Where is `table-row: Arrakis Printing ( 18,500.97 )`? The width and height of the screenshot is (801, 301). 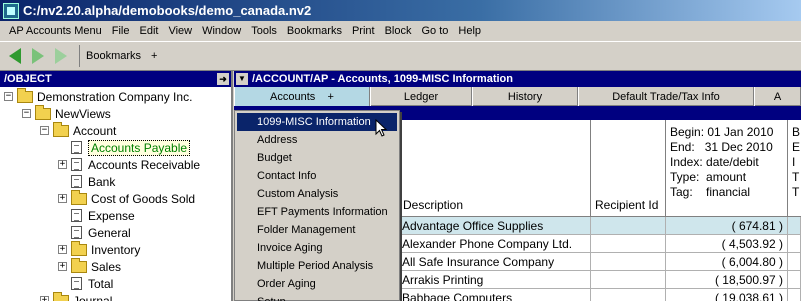 table-row: Arrakis Printing ( 18,500.97 ) is located at coordinates (600, 280).